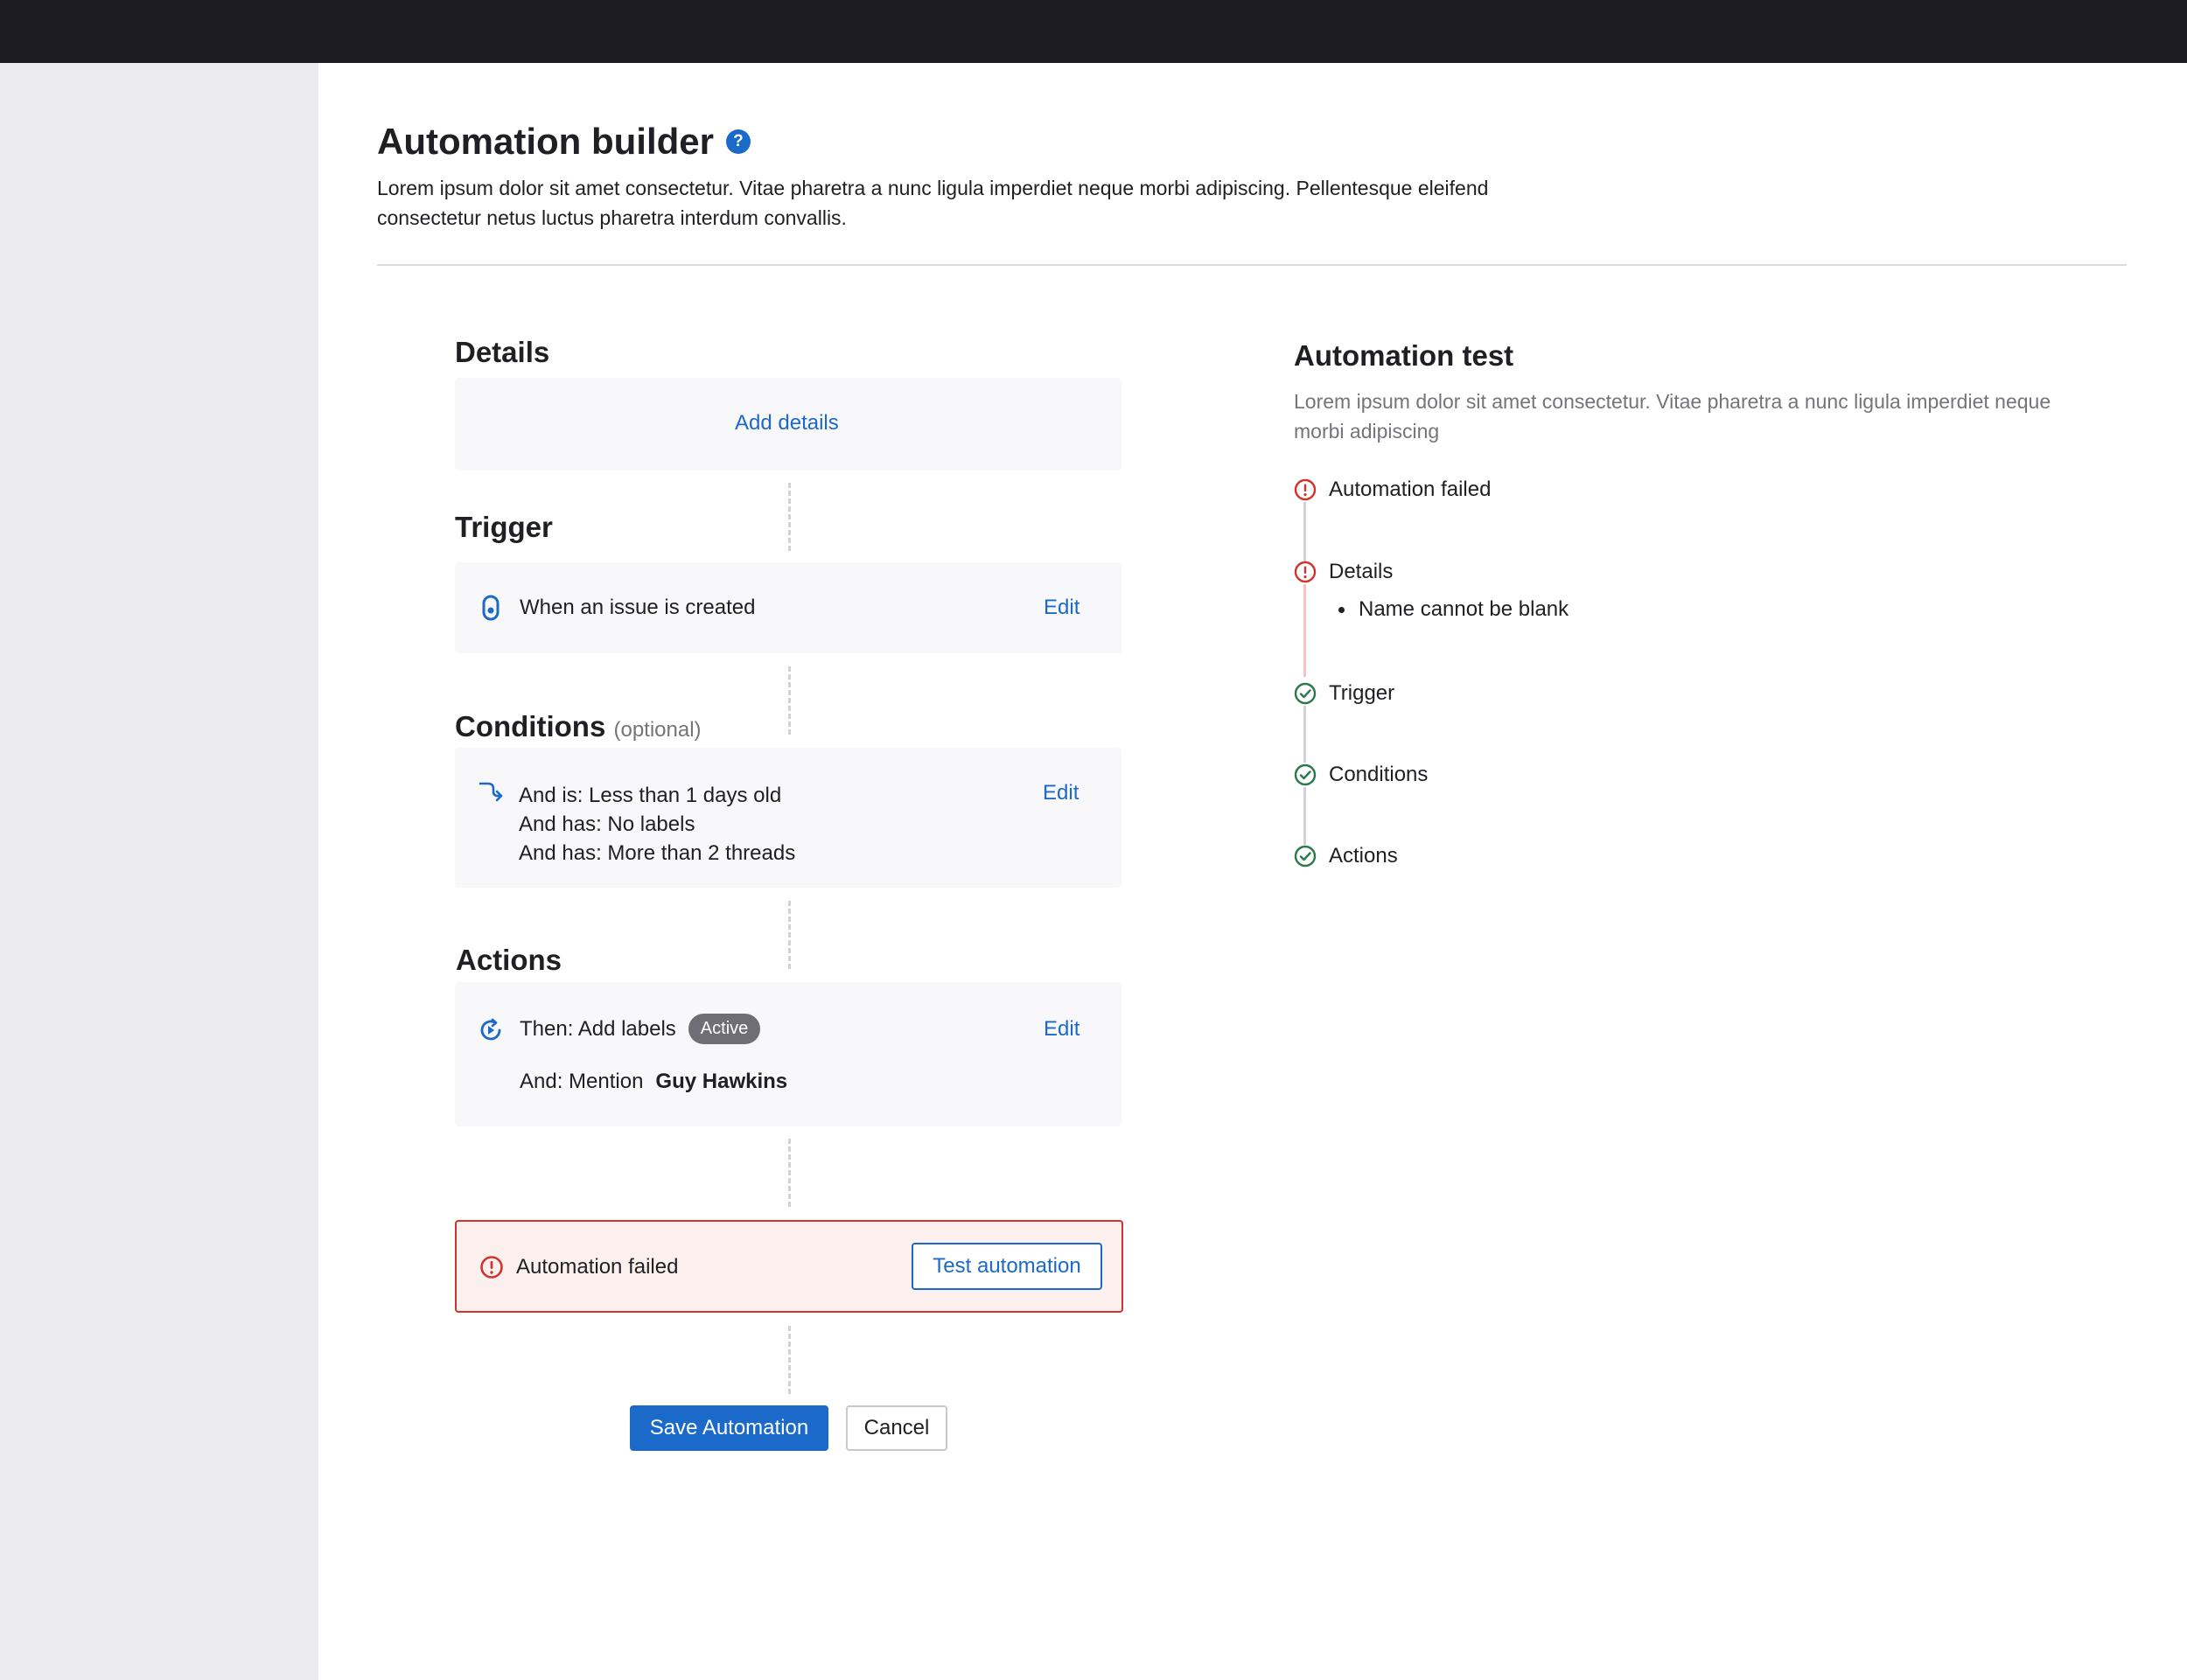 The width and height of the screenshot is (2187, 1680). Describe the element at coordinates (582, 1081) in the screenshot. I see `actions-mention-prefix: And: Mention` at that location.